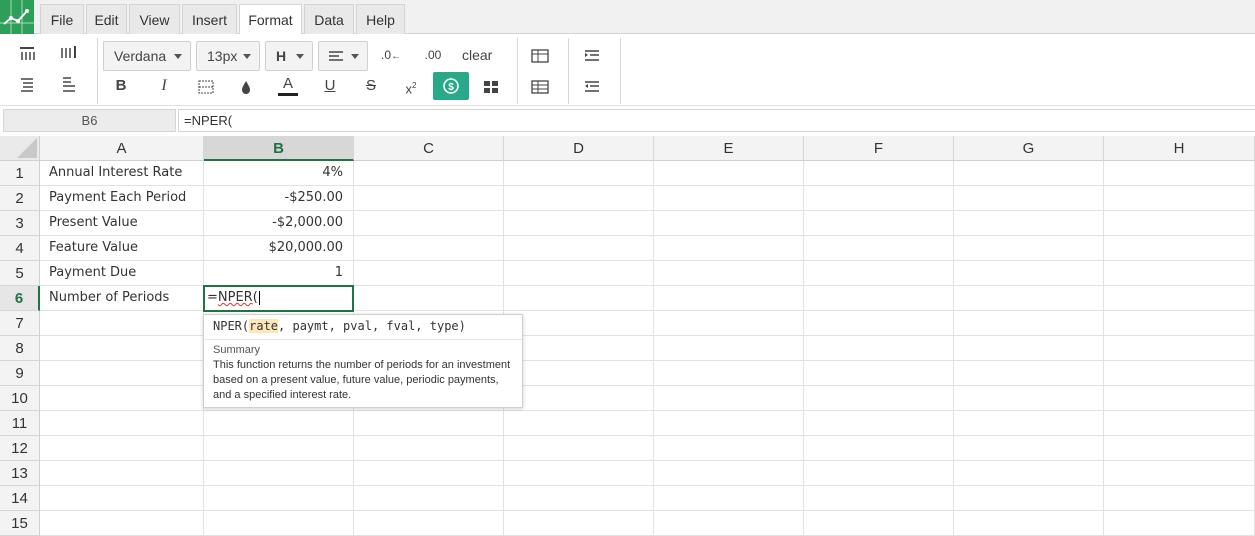 The image size is (1255, 536). Describe the element at coordinates (279, 173) in the screenshot. I see `cell-value: 4%` at that location.